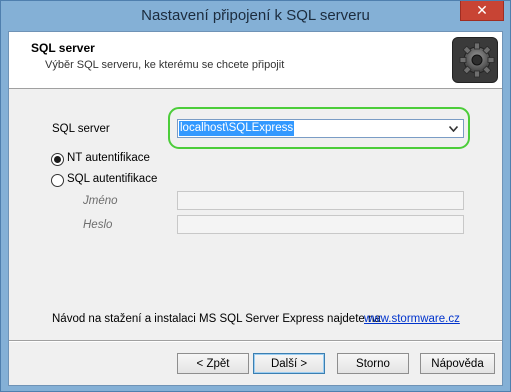 Image resolution: width=511 pixels, height=392 pixels. What do you see at coordinates (63, 48) in the screenshot?
I see `header-title: SQL server` at bounding box center [63, 48].